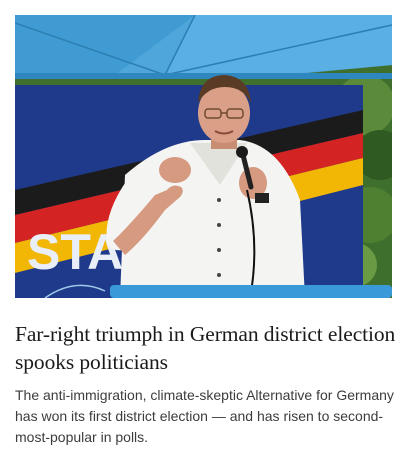  Describe the element at coordinates (251, 291) in the screenshot. I see `podium-table` at that location.